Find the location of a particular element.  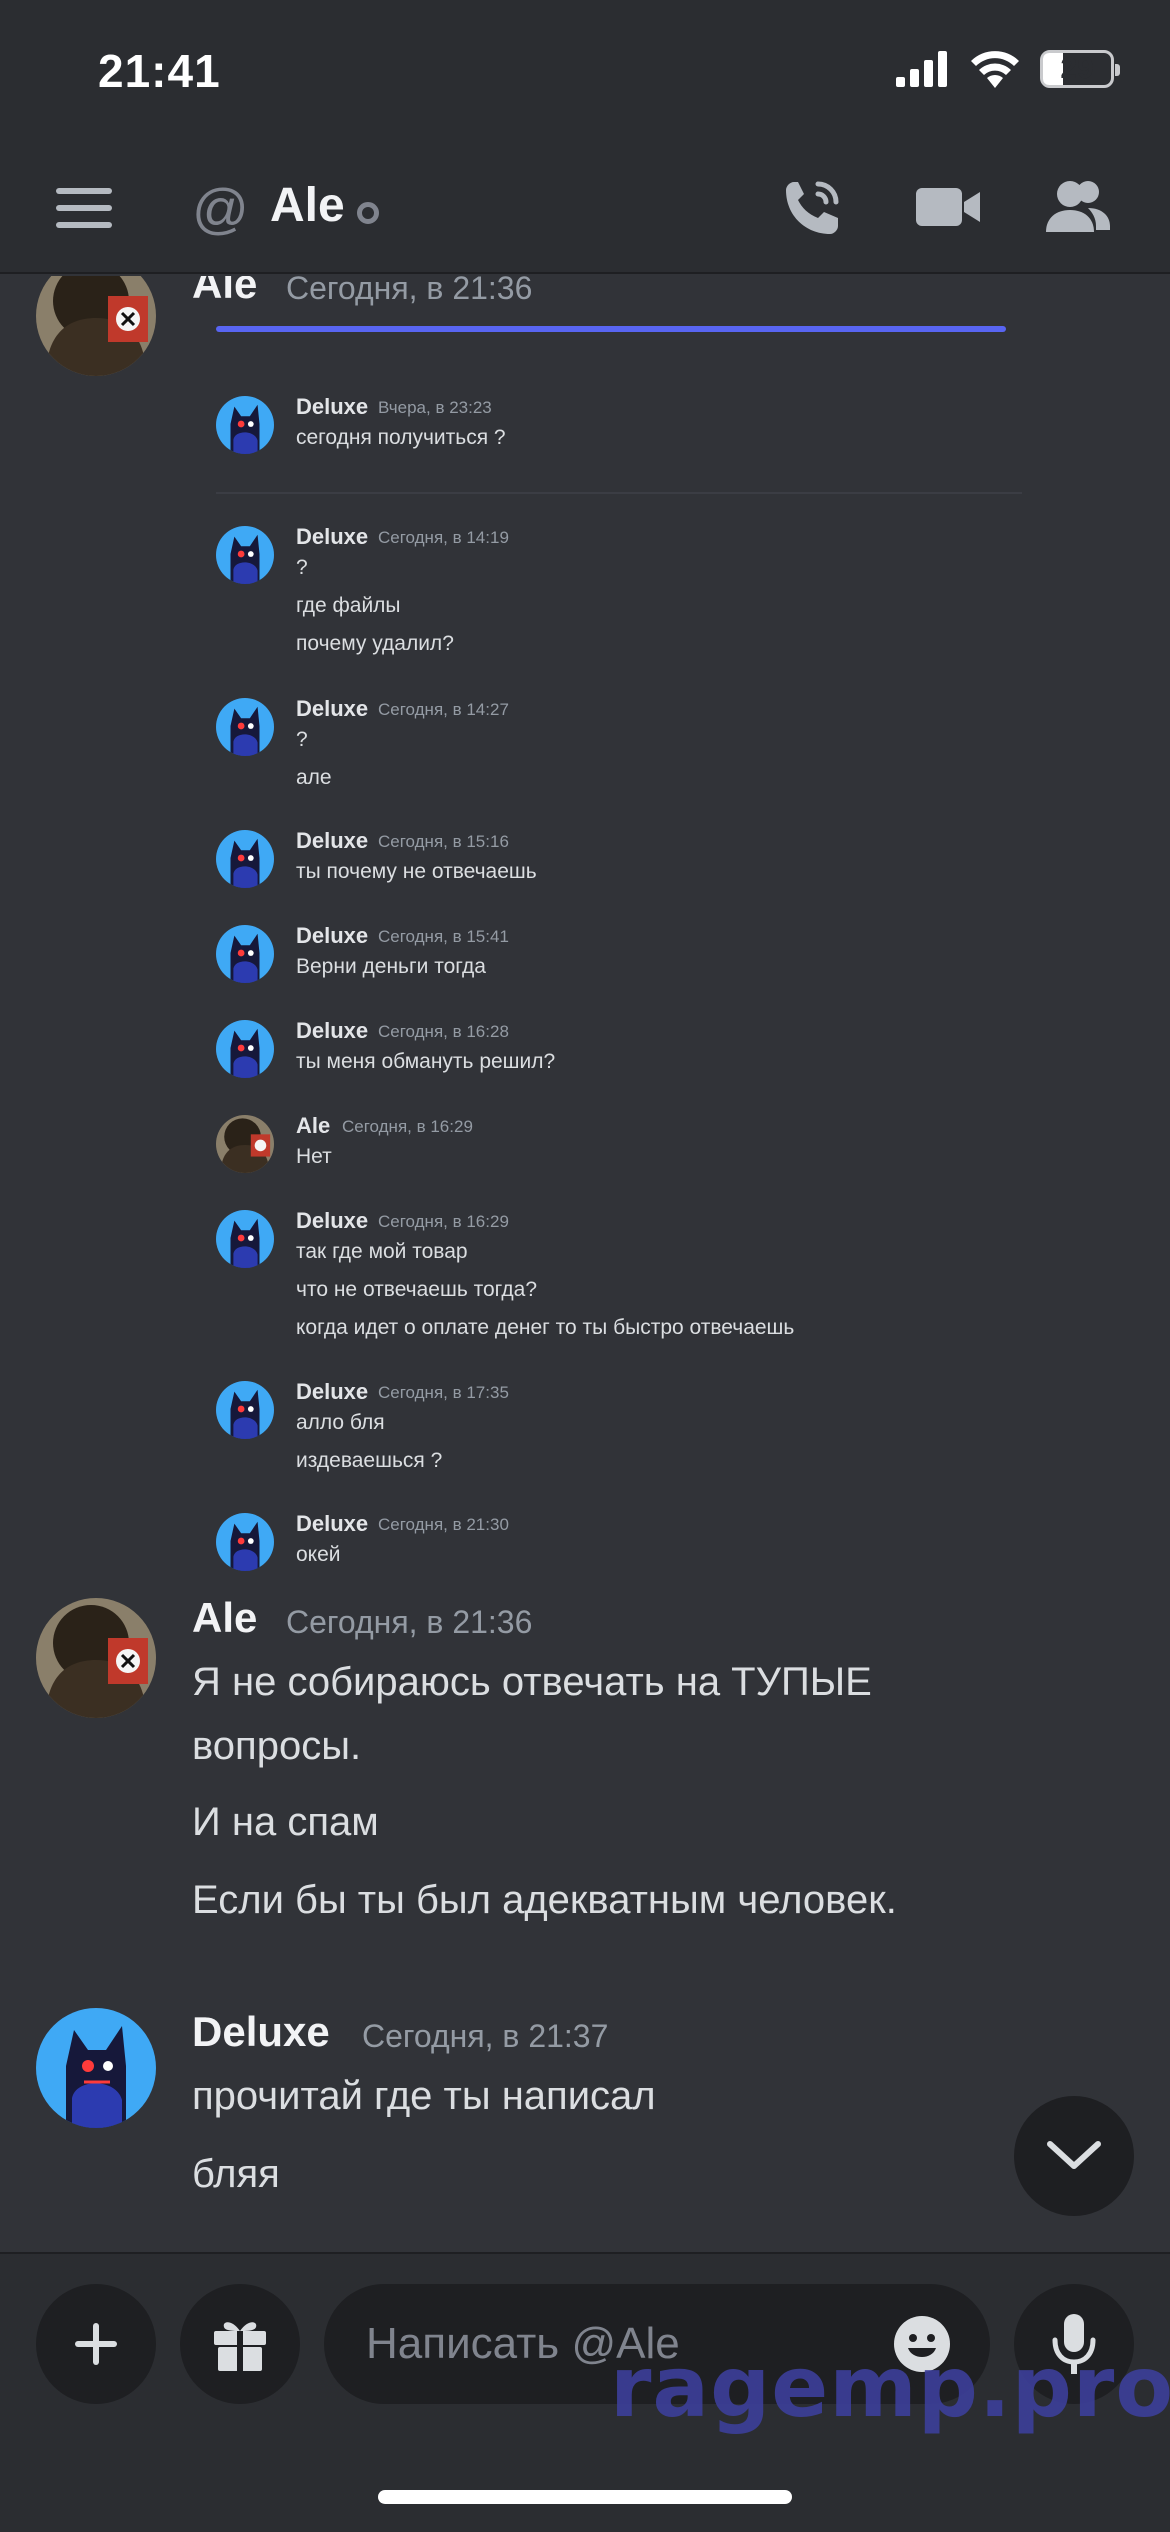

video-call-icon is located at coordinates (948, 207).